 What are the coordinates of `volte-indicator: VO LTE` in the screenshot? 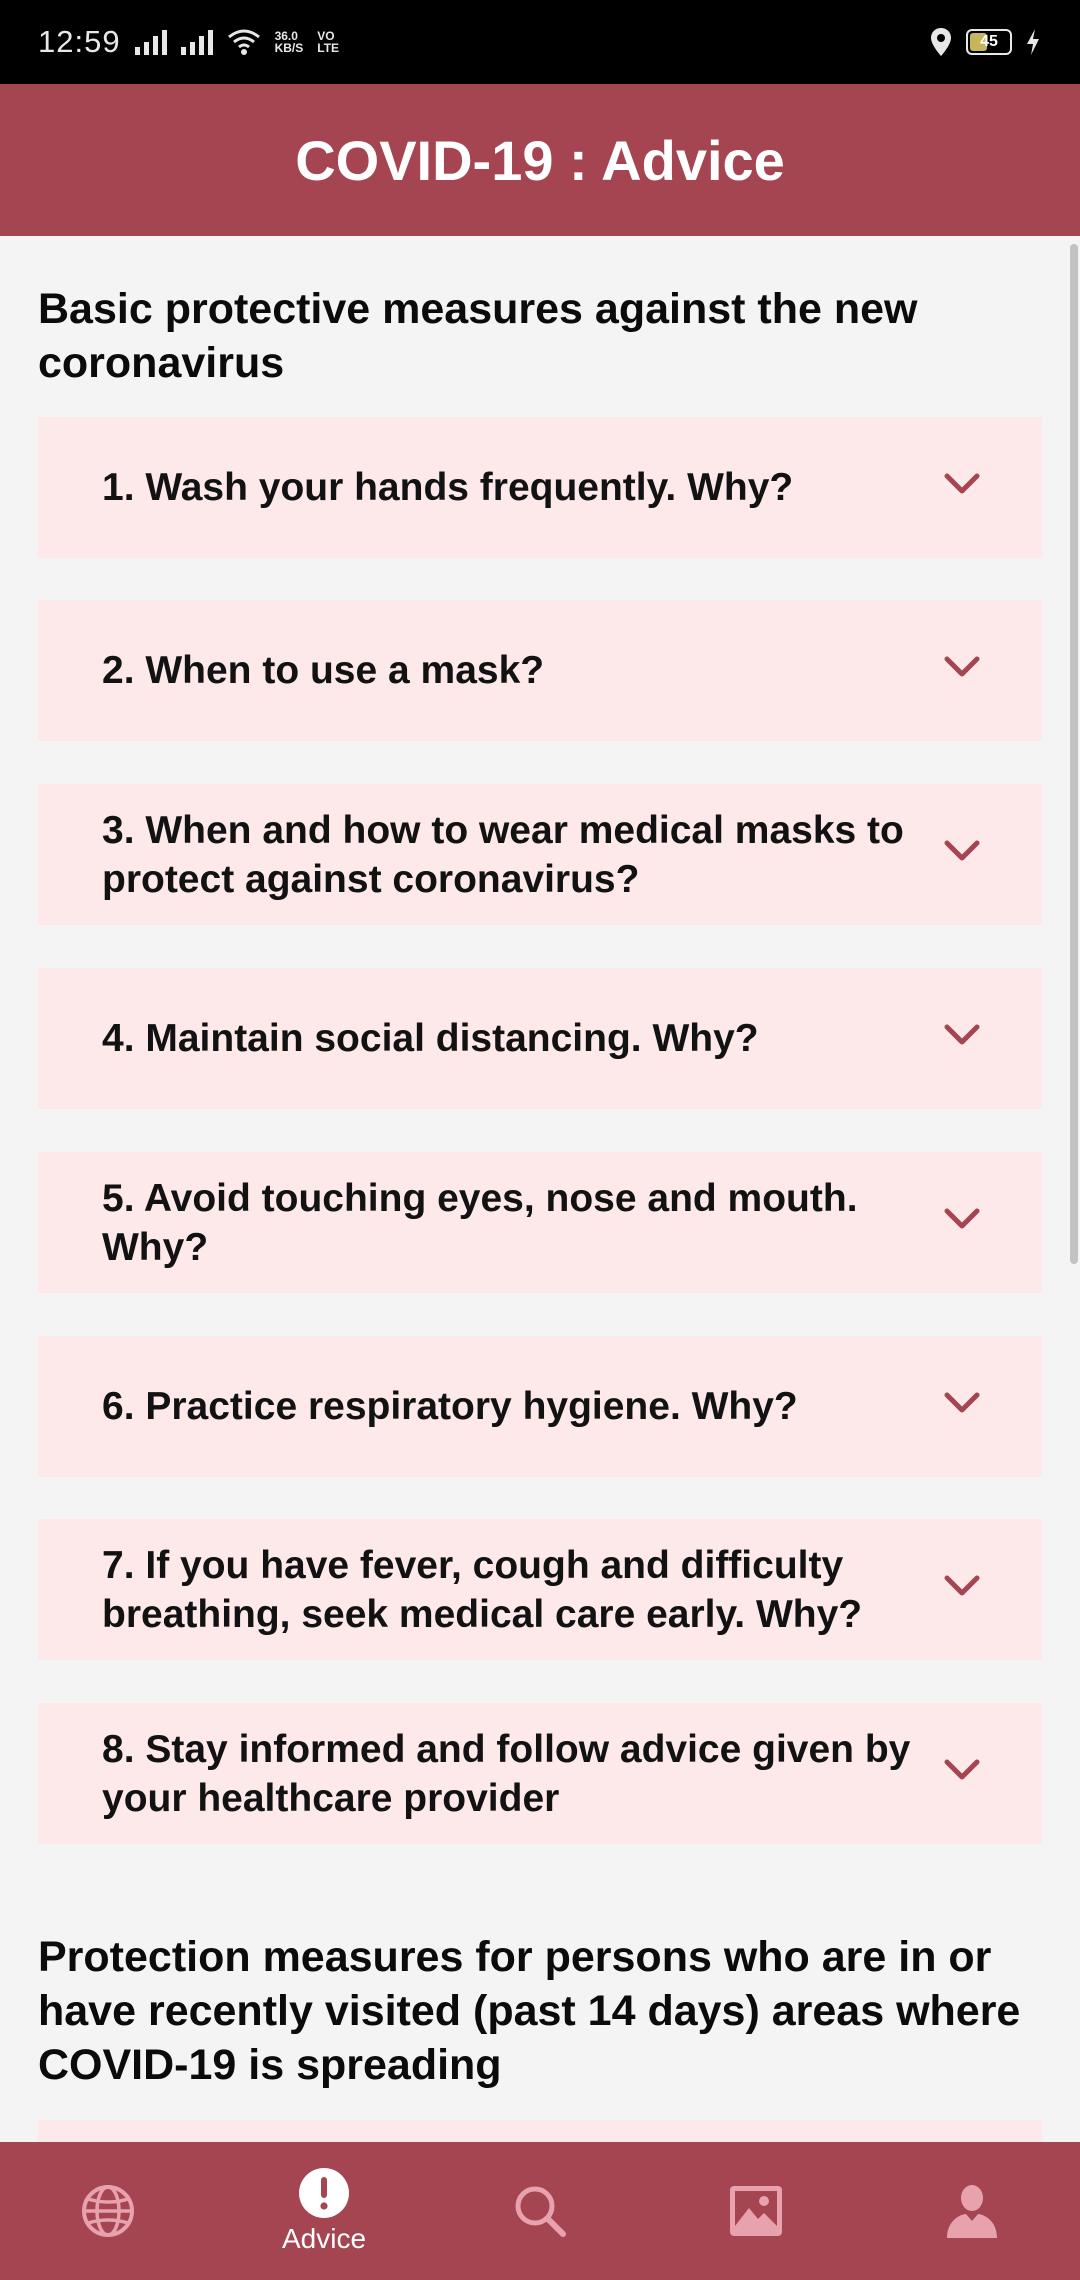 It's located at (328, 42).